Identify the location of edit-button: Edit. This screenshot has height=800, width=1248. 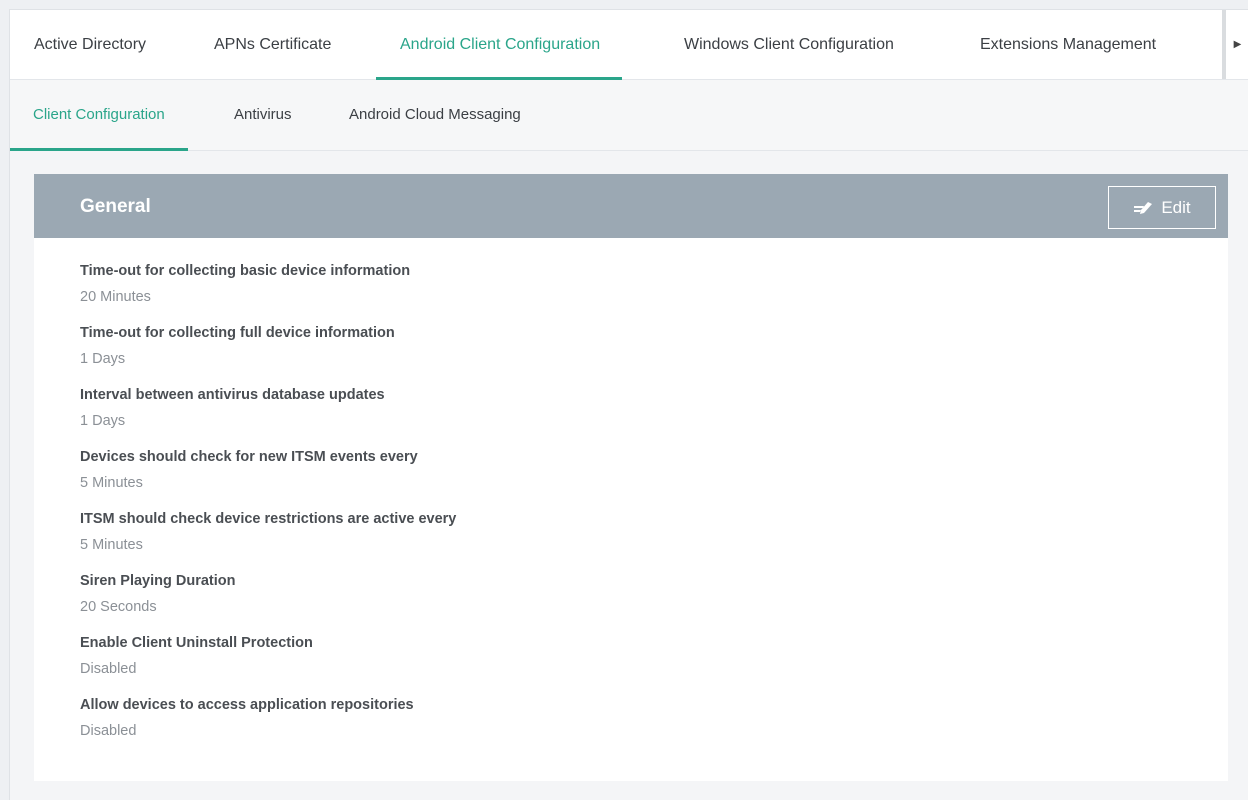
(1162, 207).